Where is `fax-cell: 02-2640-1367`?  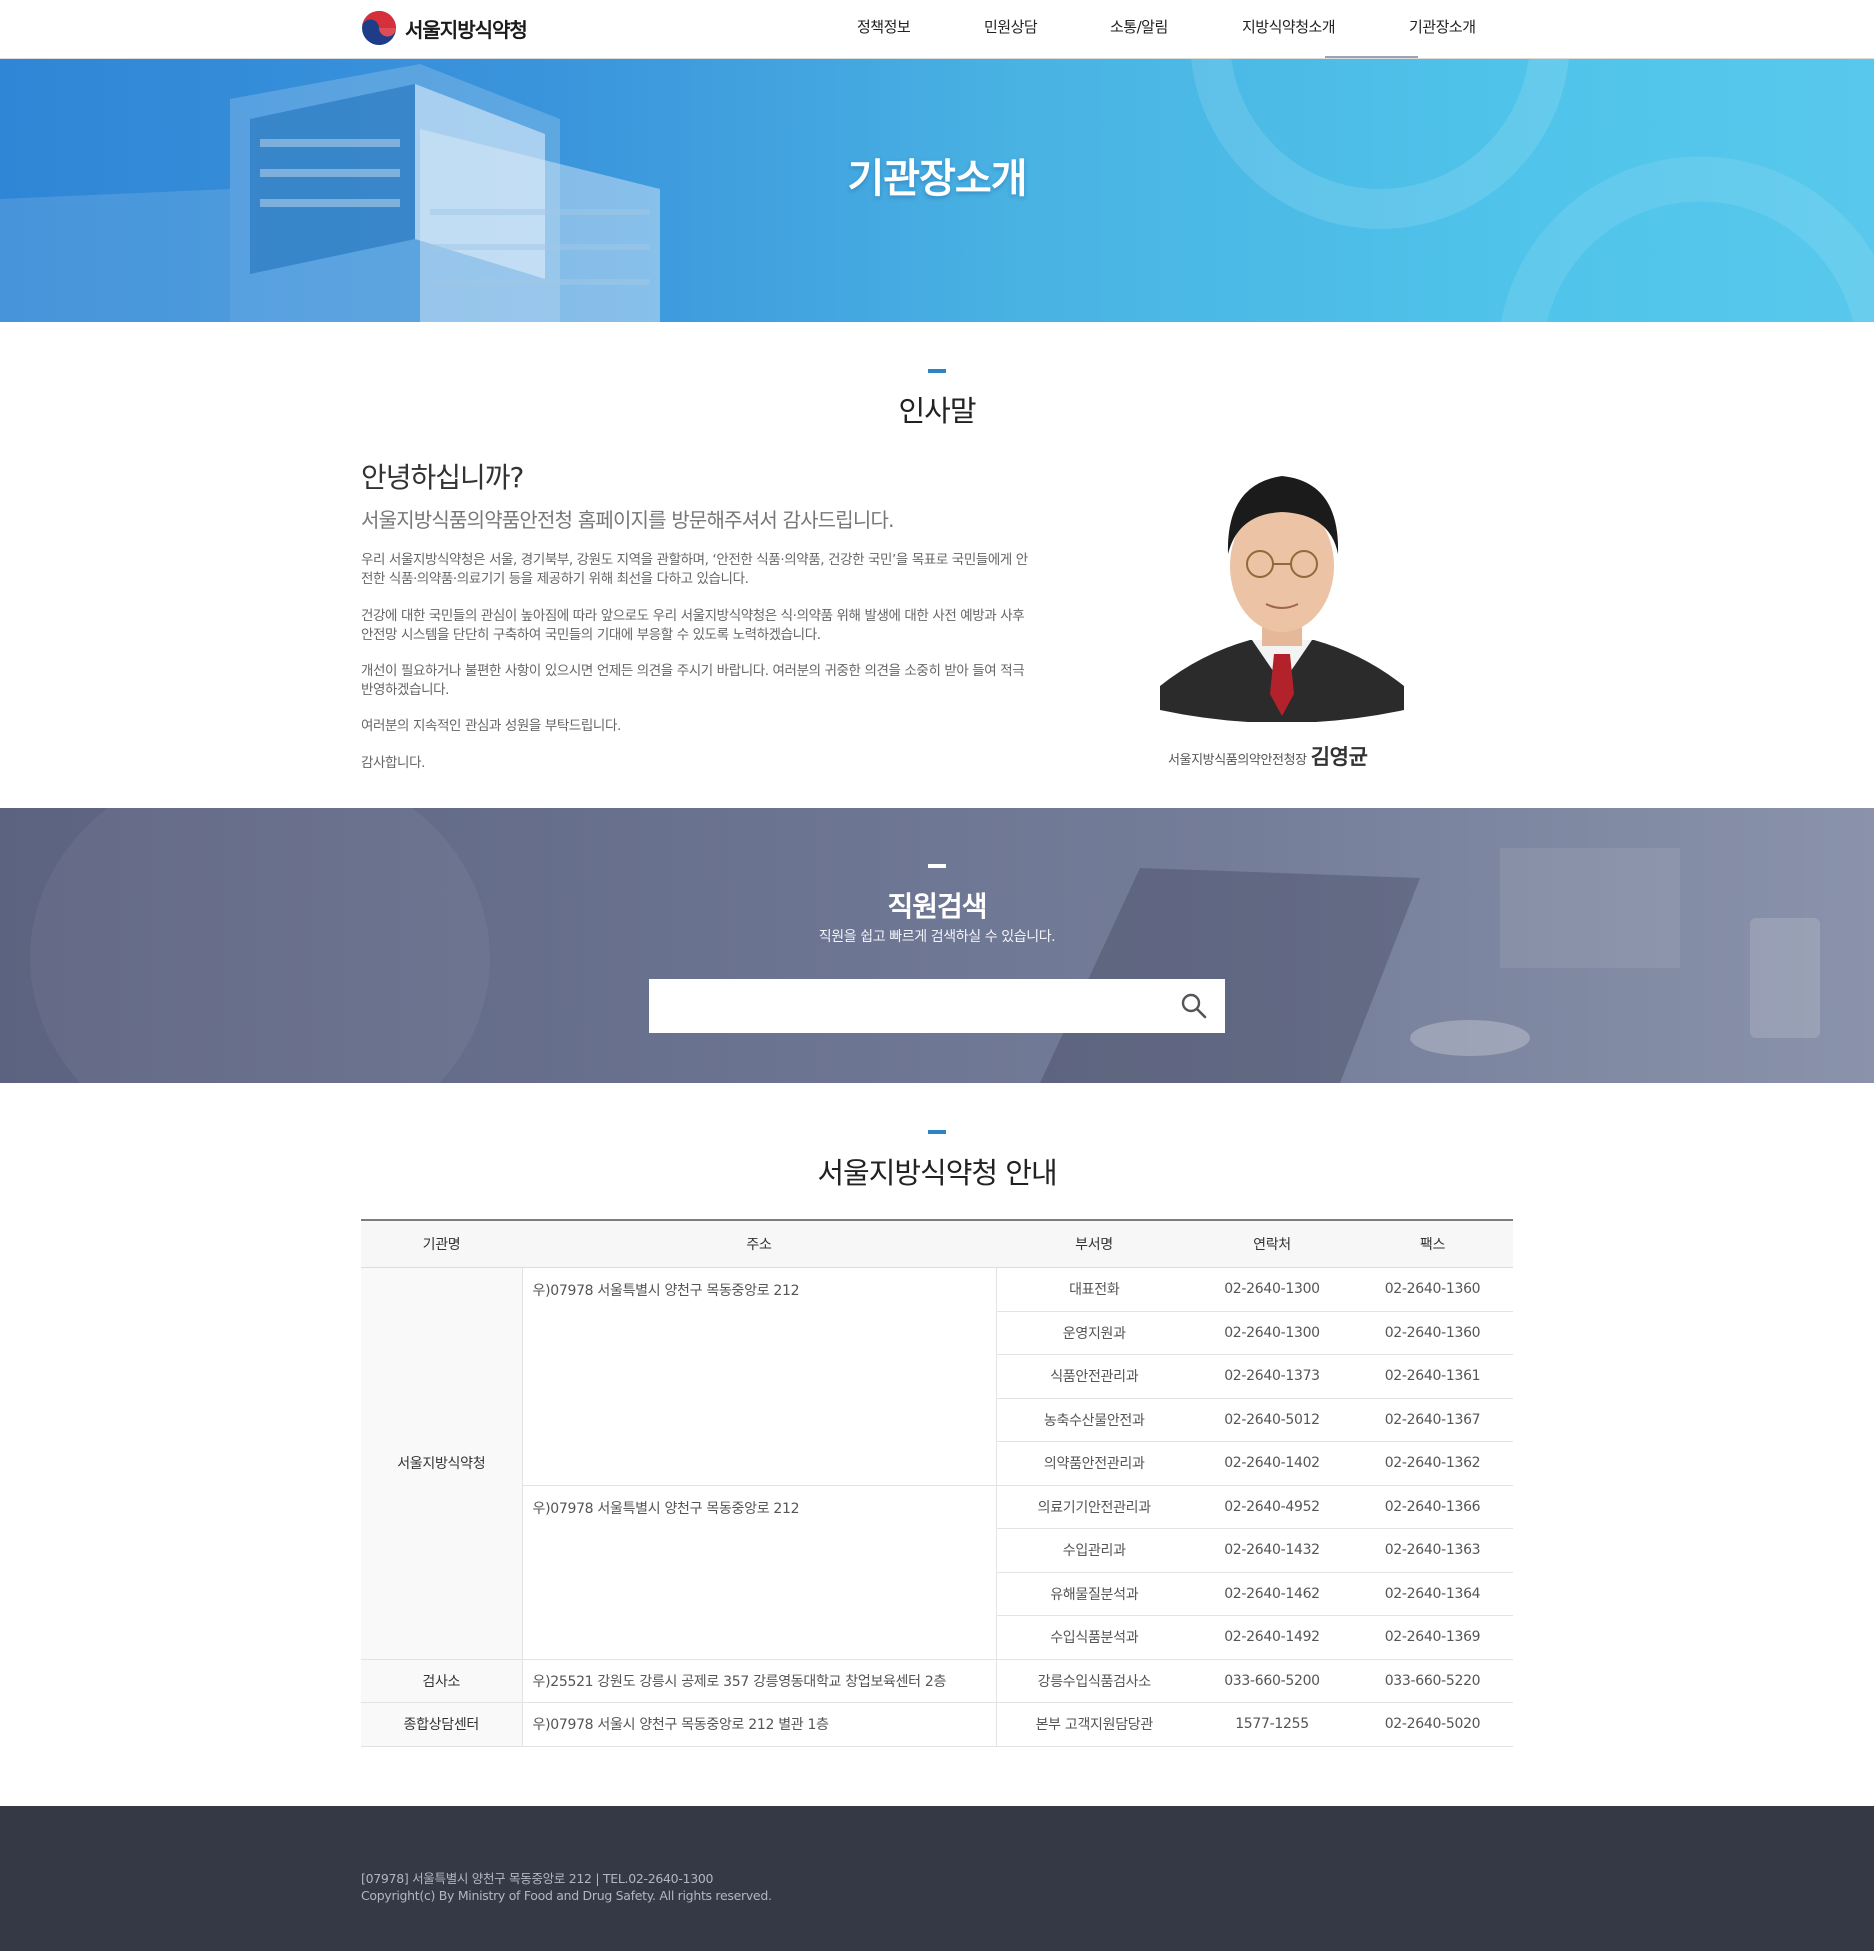
fax-cell: 02-2640-1367 is located at coordinates (1432, 1420).